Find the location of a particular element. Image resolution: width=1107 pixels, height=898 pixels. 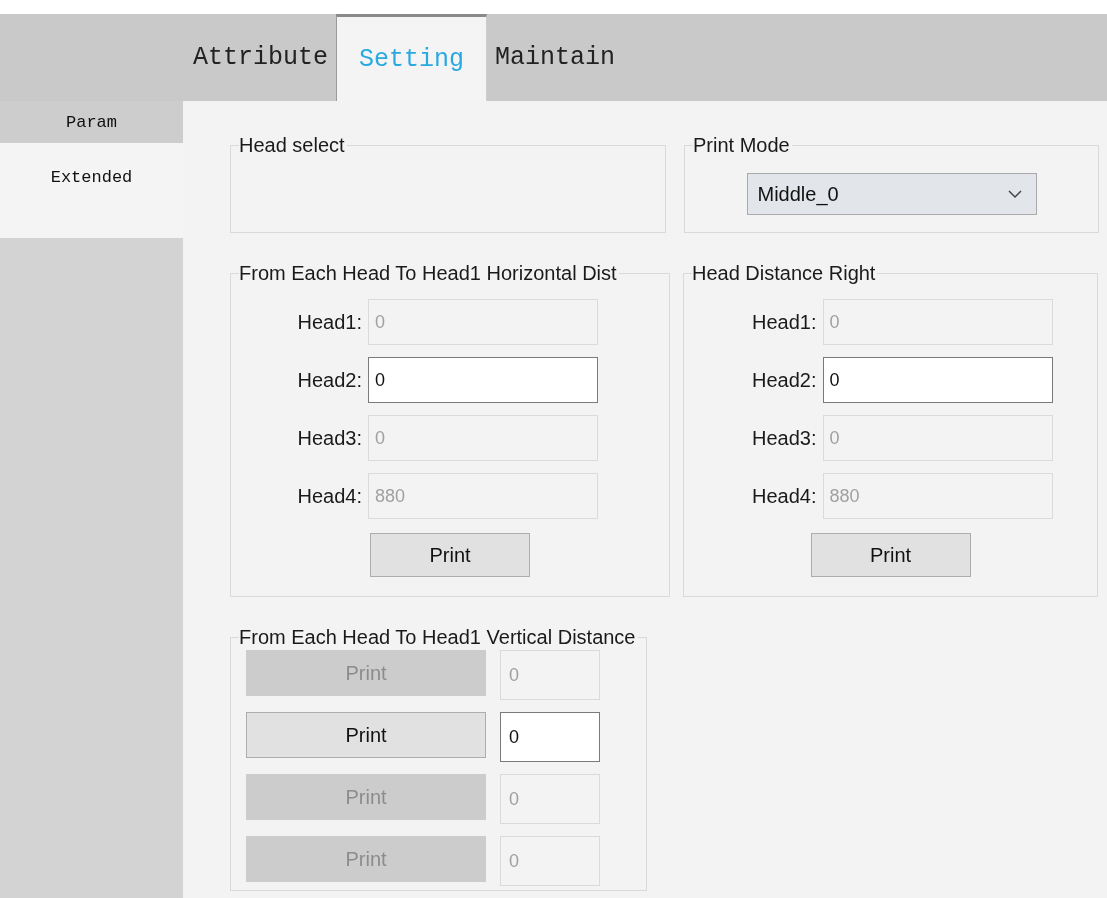

print-mode-dropdown: Middle_0 is located at coordinates (891, 194).